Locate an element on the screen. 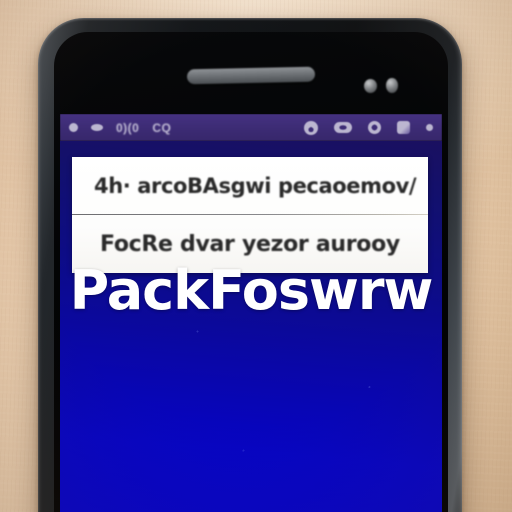 This screenshot has width=512, height=512. oval-icon is located at coordinates (97, 127).